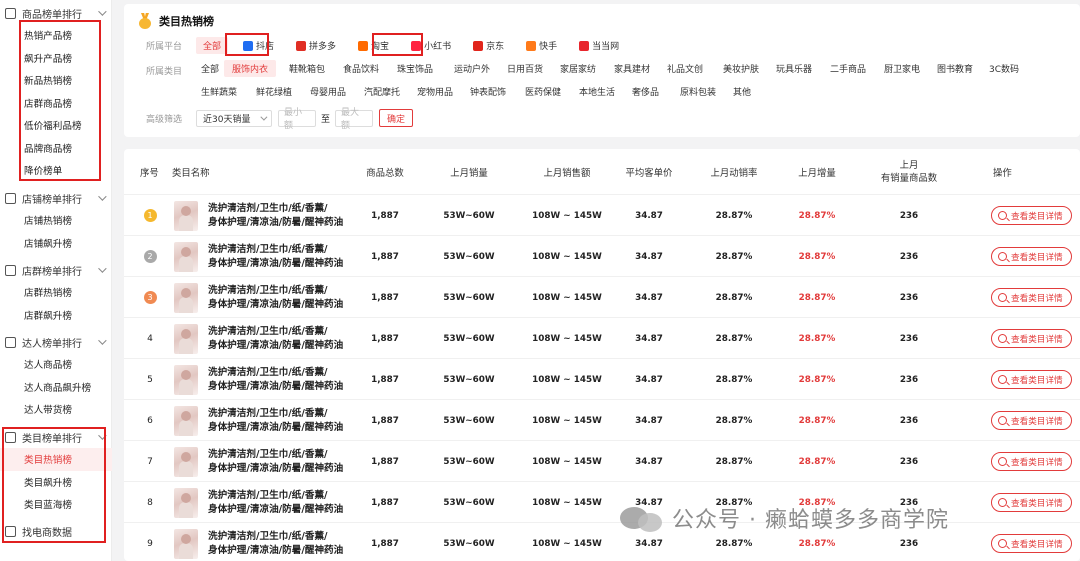 This screenshot has width=1080, height=561. Describe the element at coordinates (543, 91) in the screenshot. I see `category-chip: 医药保健` at that location.